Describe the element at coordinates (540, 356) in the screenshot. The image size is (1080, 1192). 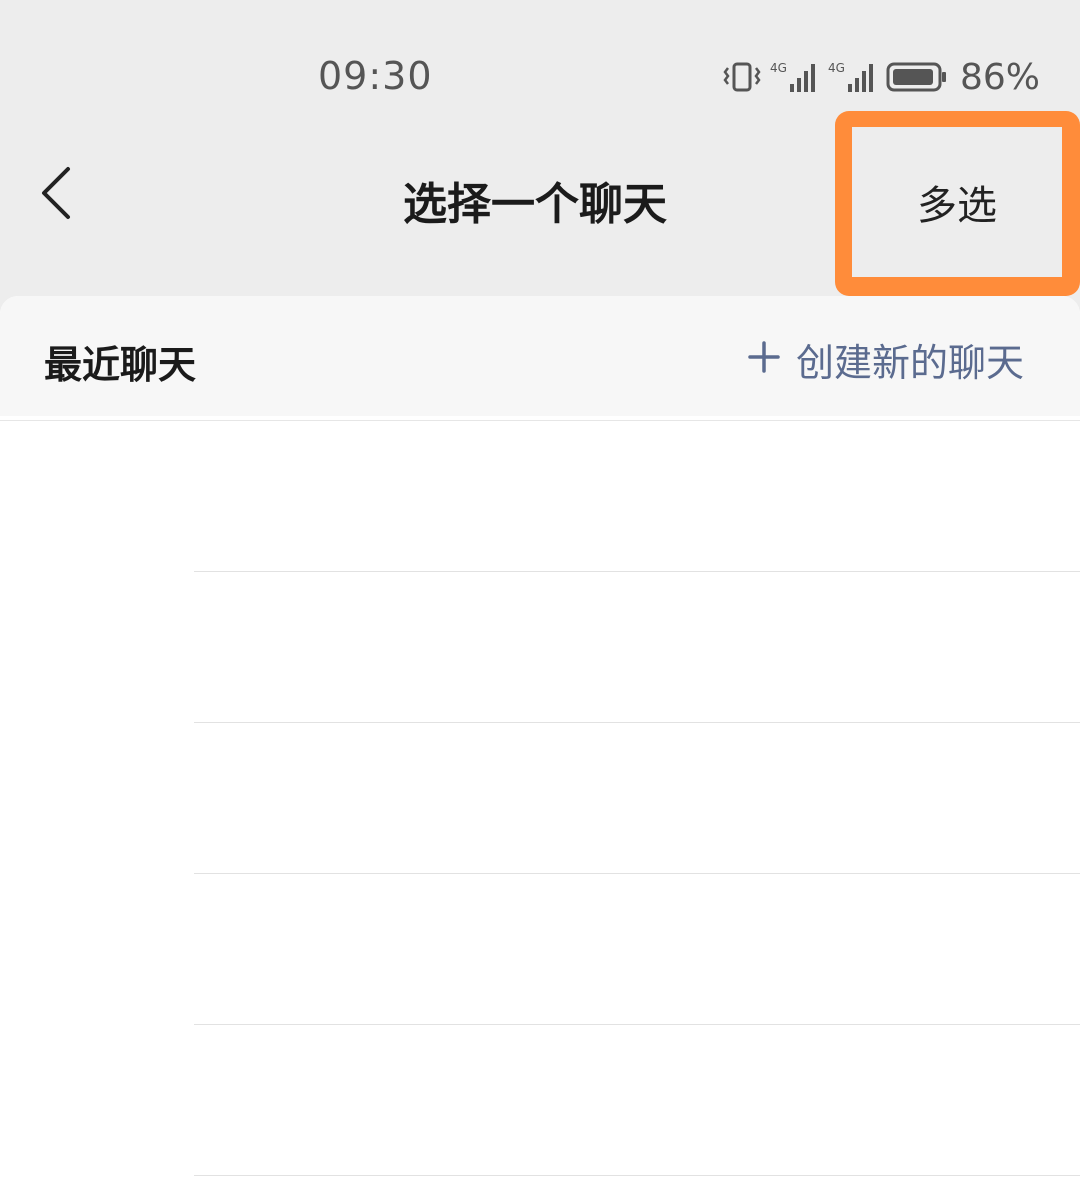
I see `section-header: 最近聊天 创建新的聊天` at that location.